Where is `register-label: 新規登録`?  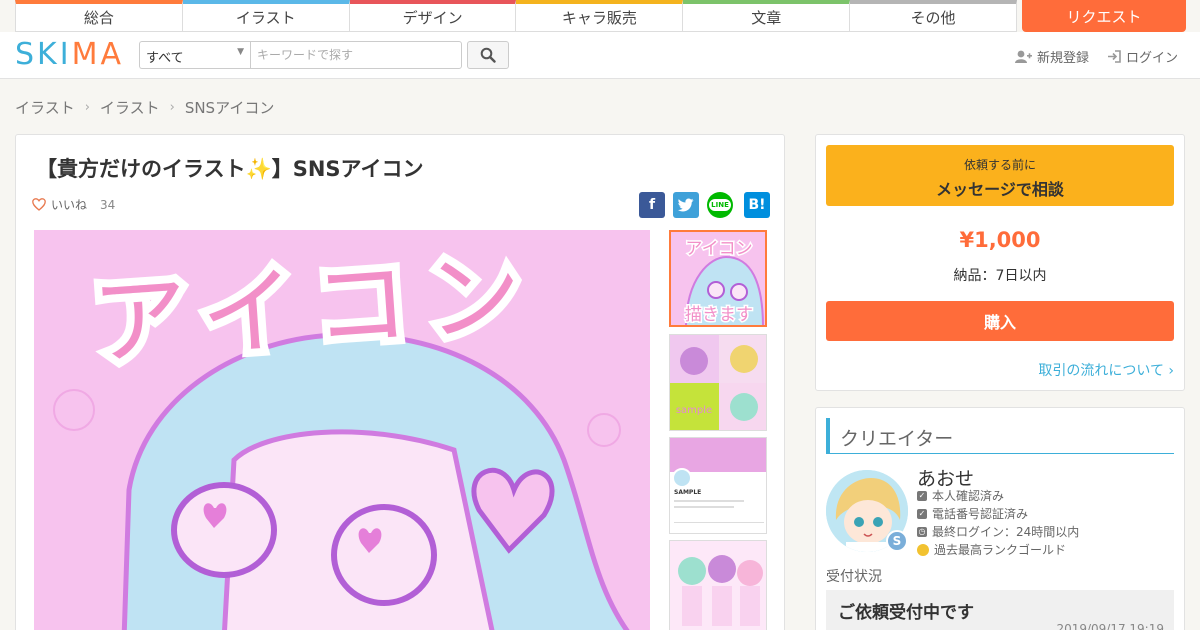 register-label: 新規登録 is located at coordinates (1063, 58).